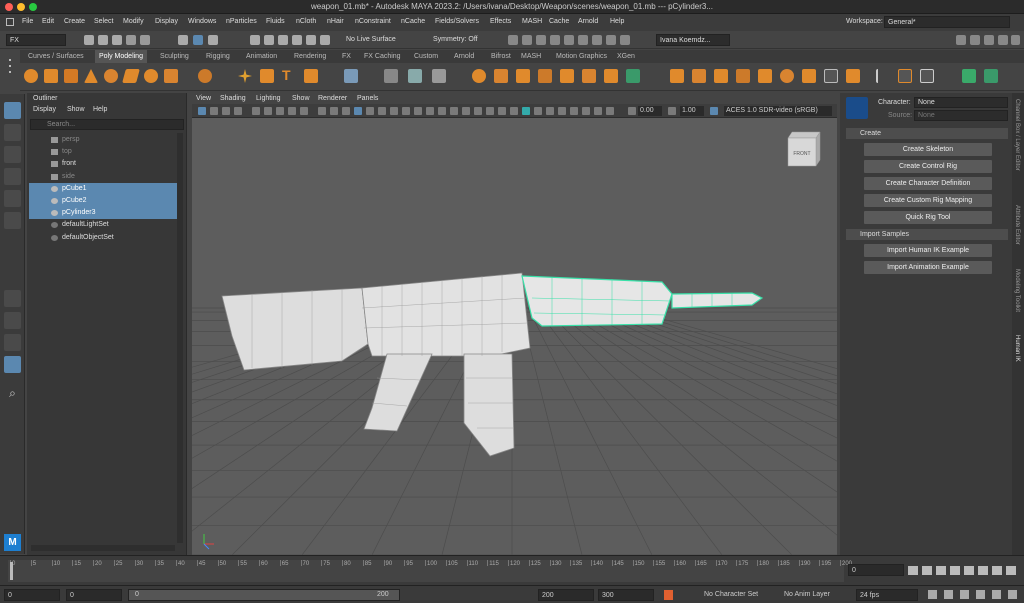 The width and height of the screenshot is (1024, 603). What do you see at coordinates (133, 21) in the screenshot?
I see `menu-modify: Modify` at bounding box center [133, 21].